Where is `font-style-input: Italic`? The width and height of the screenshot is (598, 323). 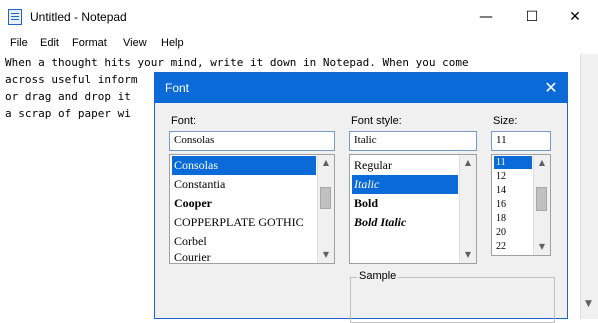
font-style-input: Italic is located at coordinates (413, 141).